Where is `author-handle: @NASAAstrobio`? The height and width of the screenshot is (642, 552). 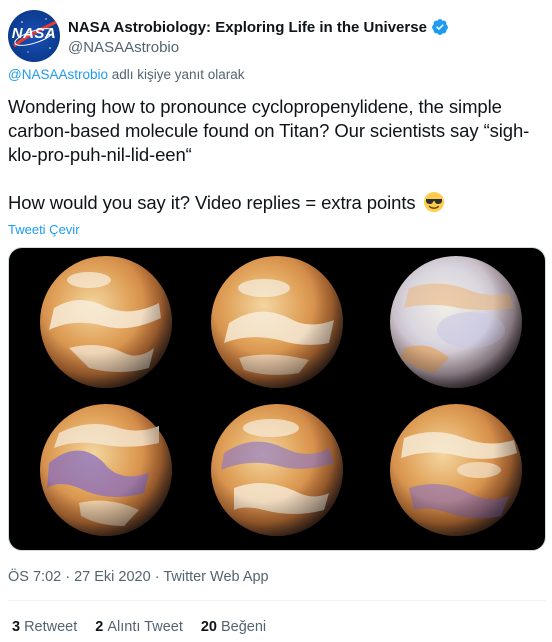
author-handle: @NASAAstrobio is located at coordinates (123, 47).